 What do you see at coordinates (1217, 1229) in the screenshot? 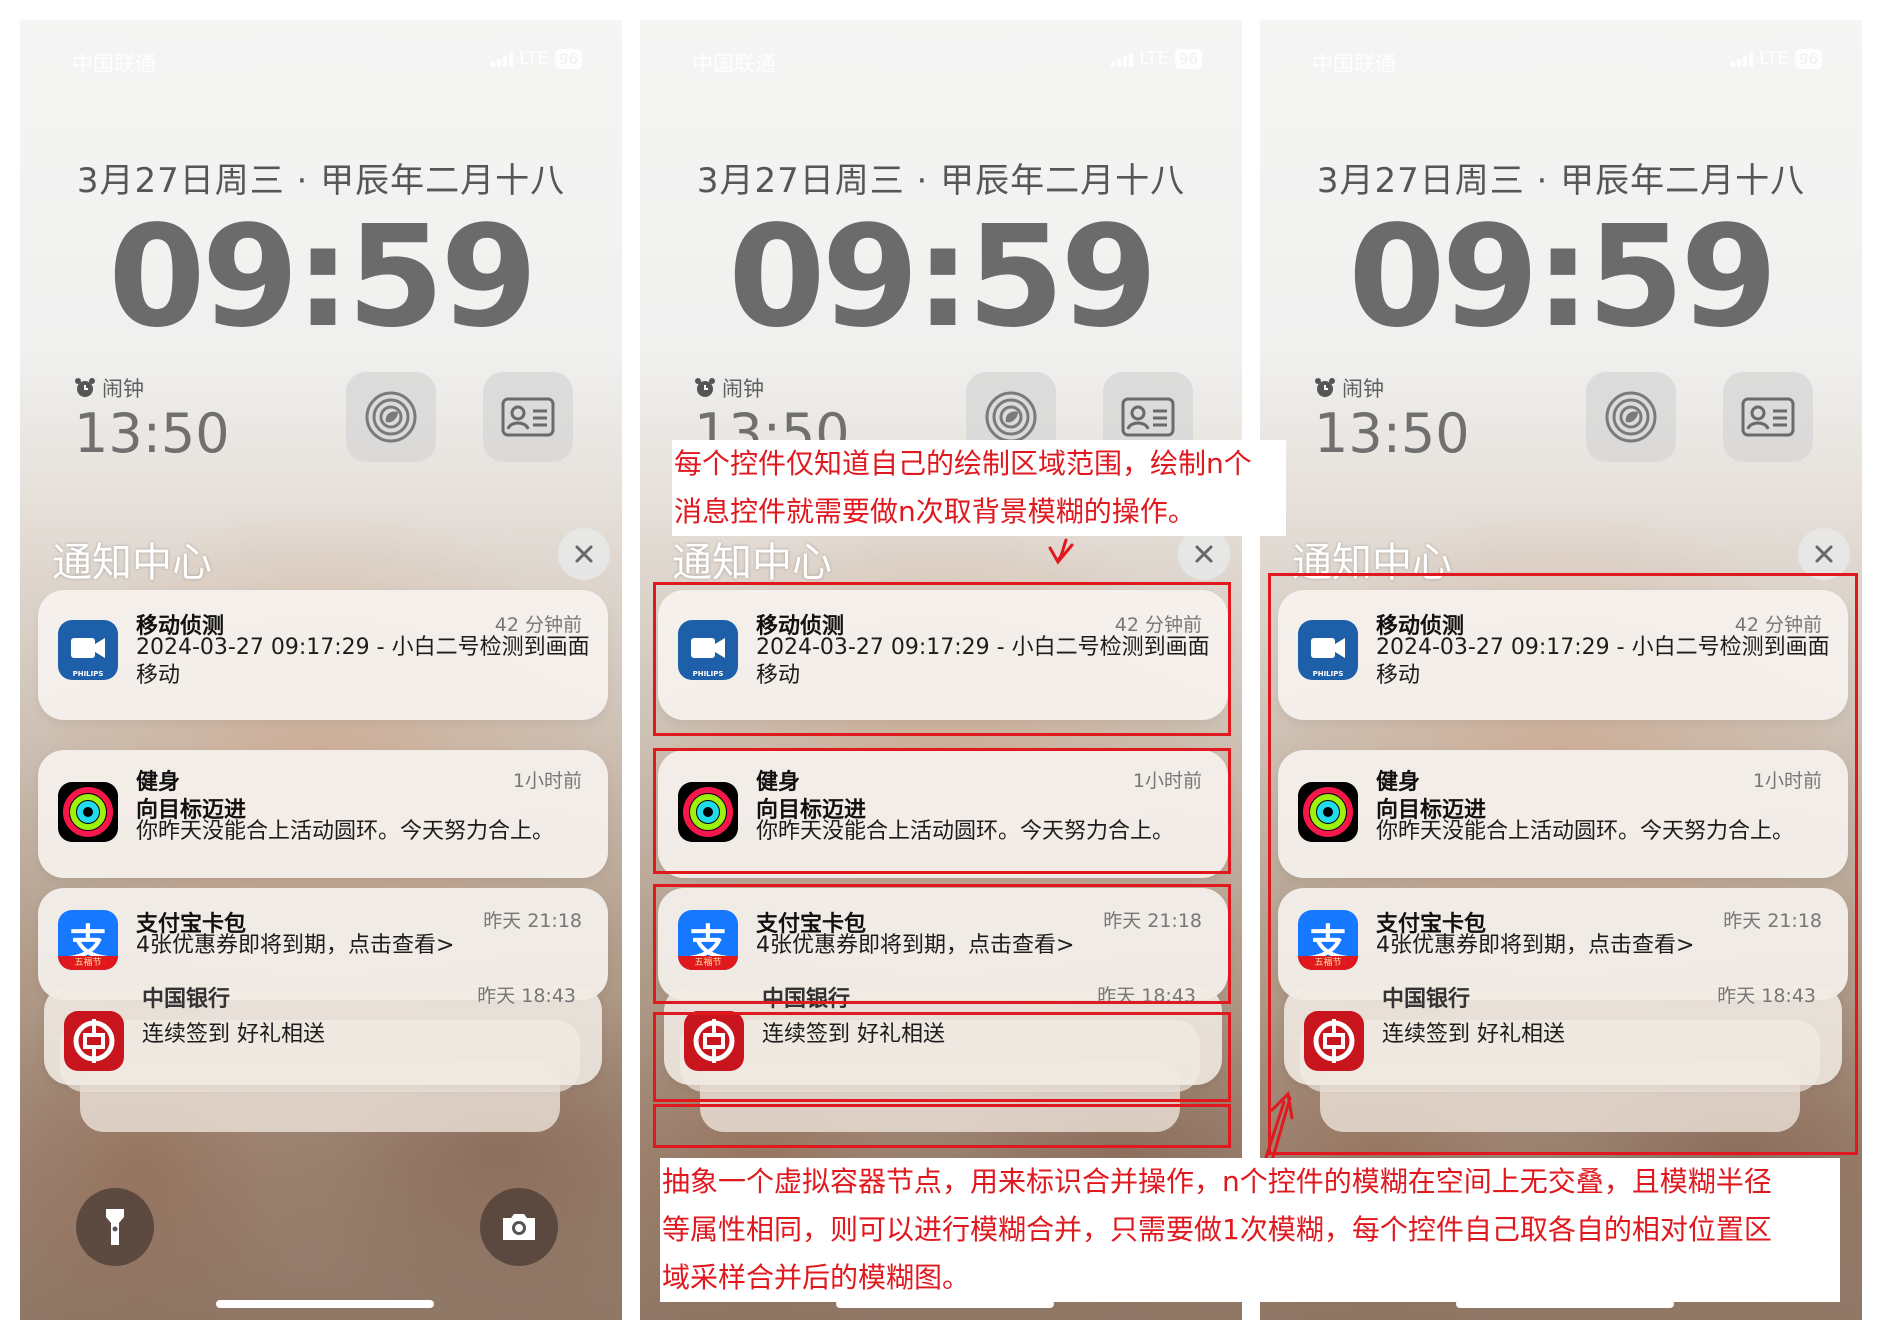
I see `annotation-line: 等属性相同，则可以进行模糊合并，只需要做1次模糊，每个控件自己取各自的相对位置区` at bounding box center [1217, 1229].